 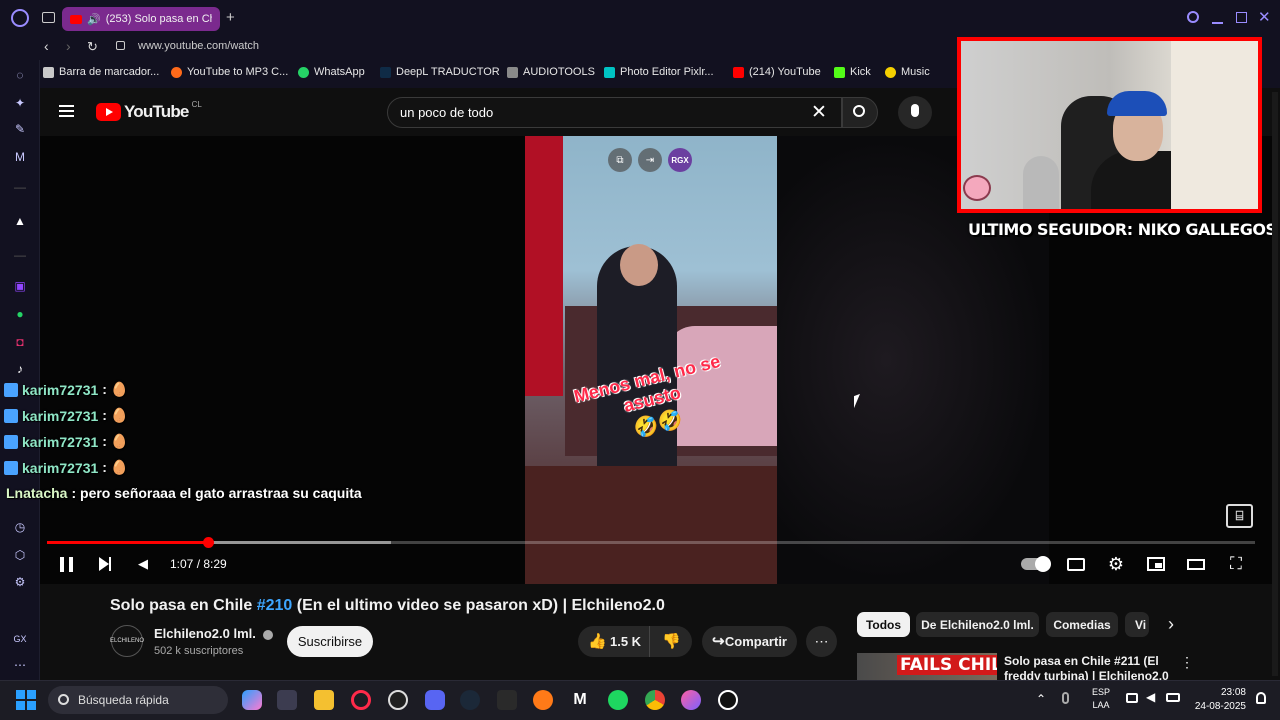 I want to click on network-icon, so click(x=1132, y=698).